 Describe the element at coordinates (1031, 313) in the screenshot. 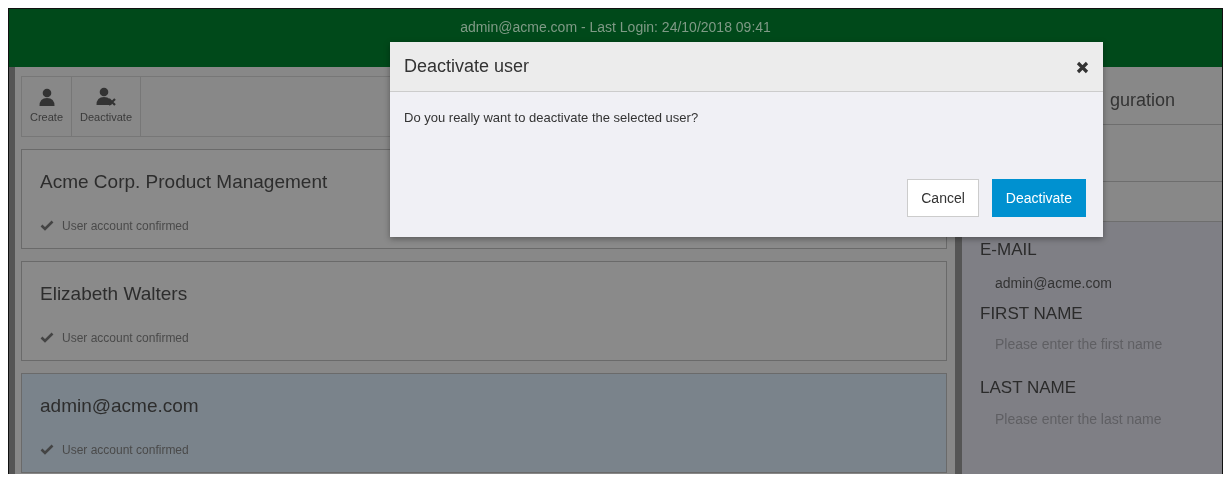

I see `field-label: FIRST NAME` at that location.